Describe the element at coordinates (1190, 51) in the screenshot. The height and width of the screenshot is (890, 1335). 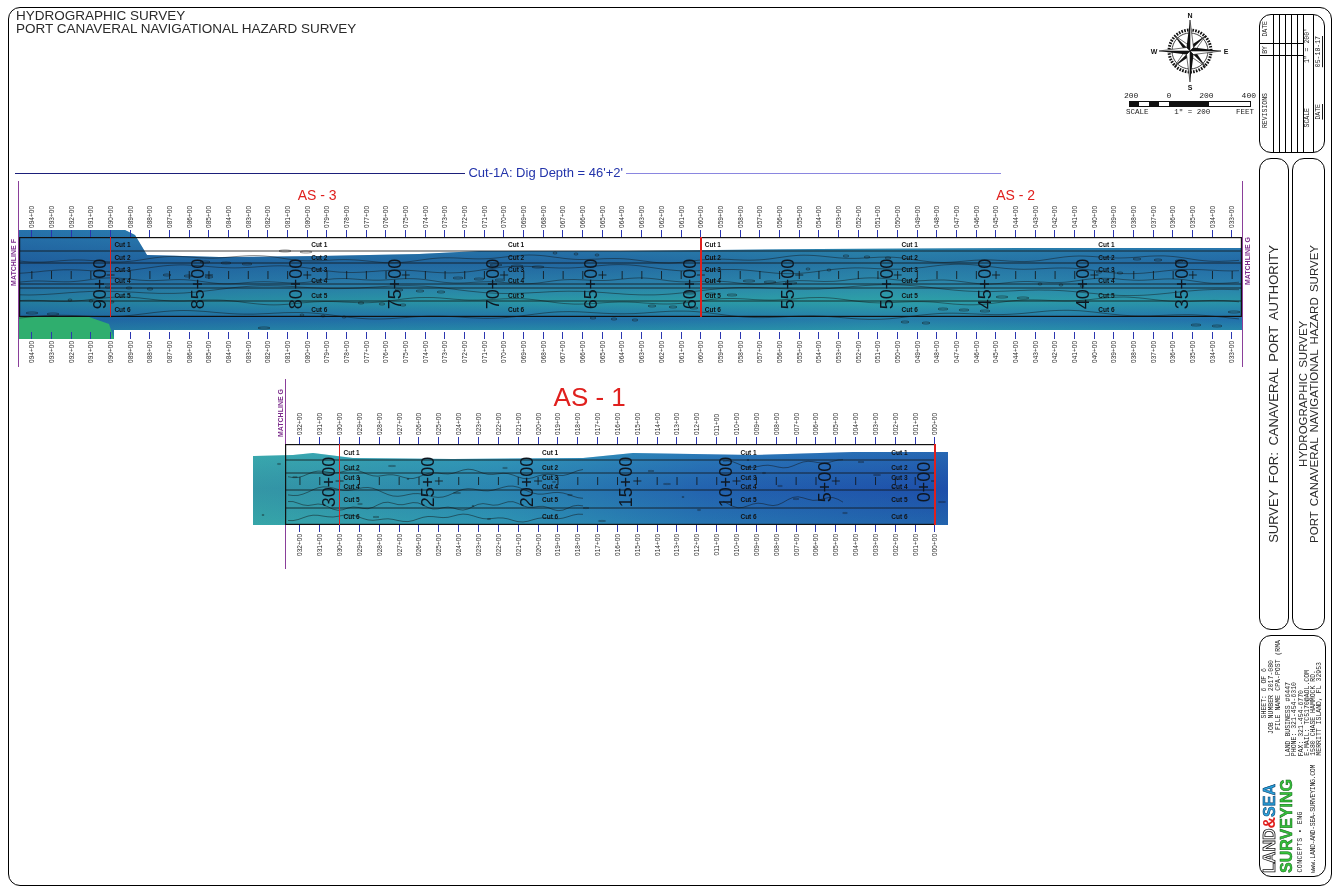
I see `compass-rose-drawing` at that location.